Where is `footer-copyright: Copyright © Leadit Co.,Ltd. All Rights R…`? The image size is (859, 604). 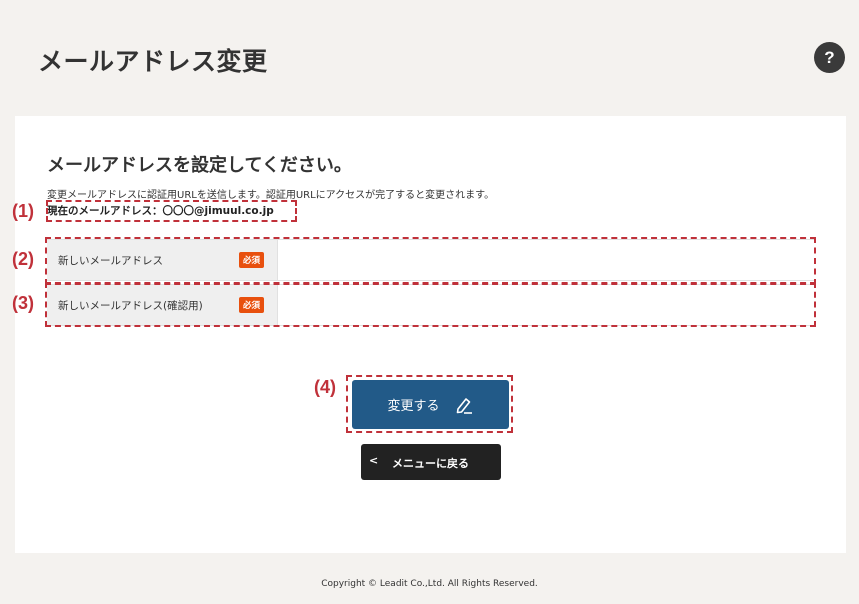 footer-copyright: Copyright © Leadit Co.,Ltd. All Rights R… is located at coordinates (429, 584).